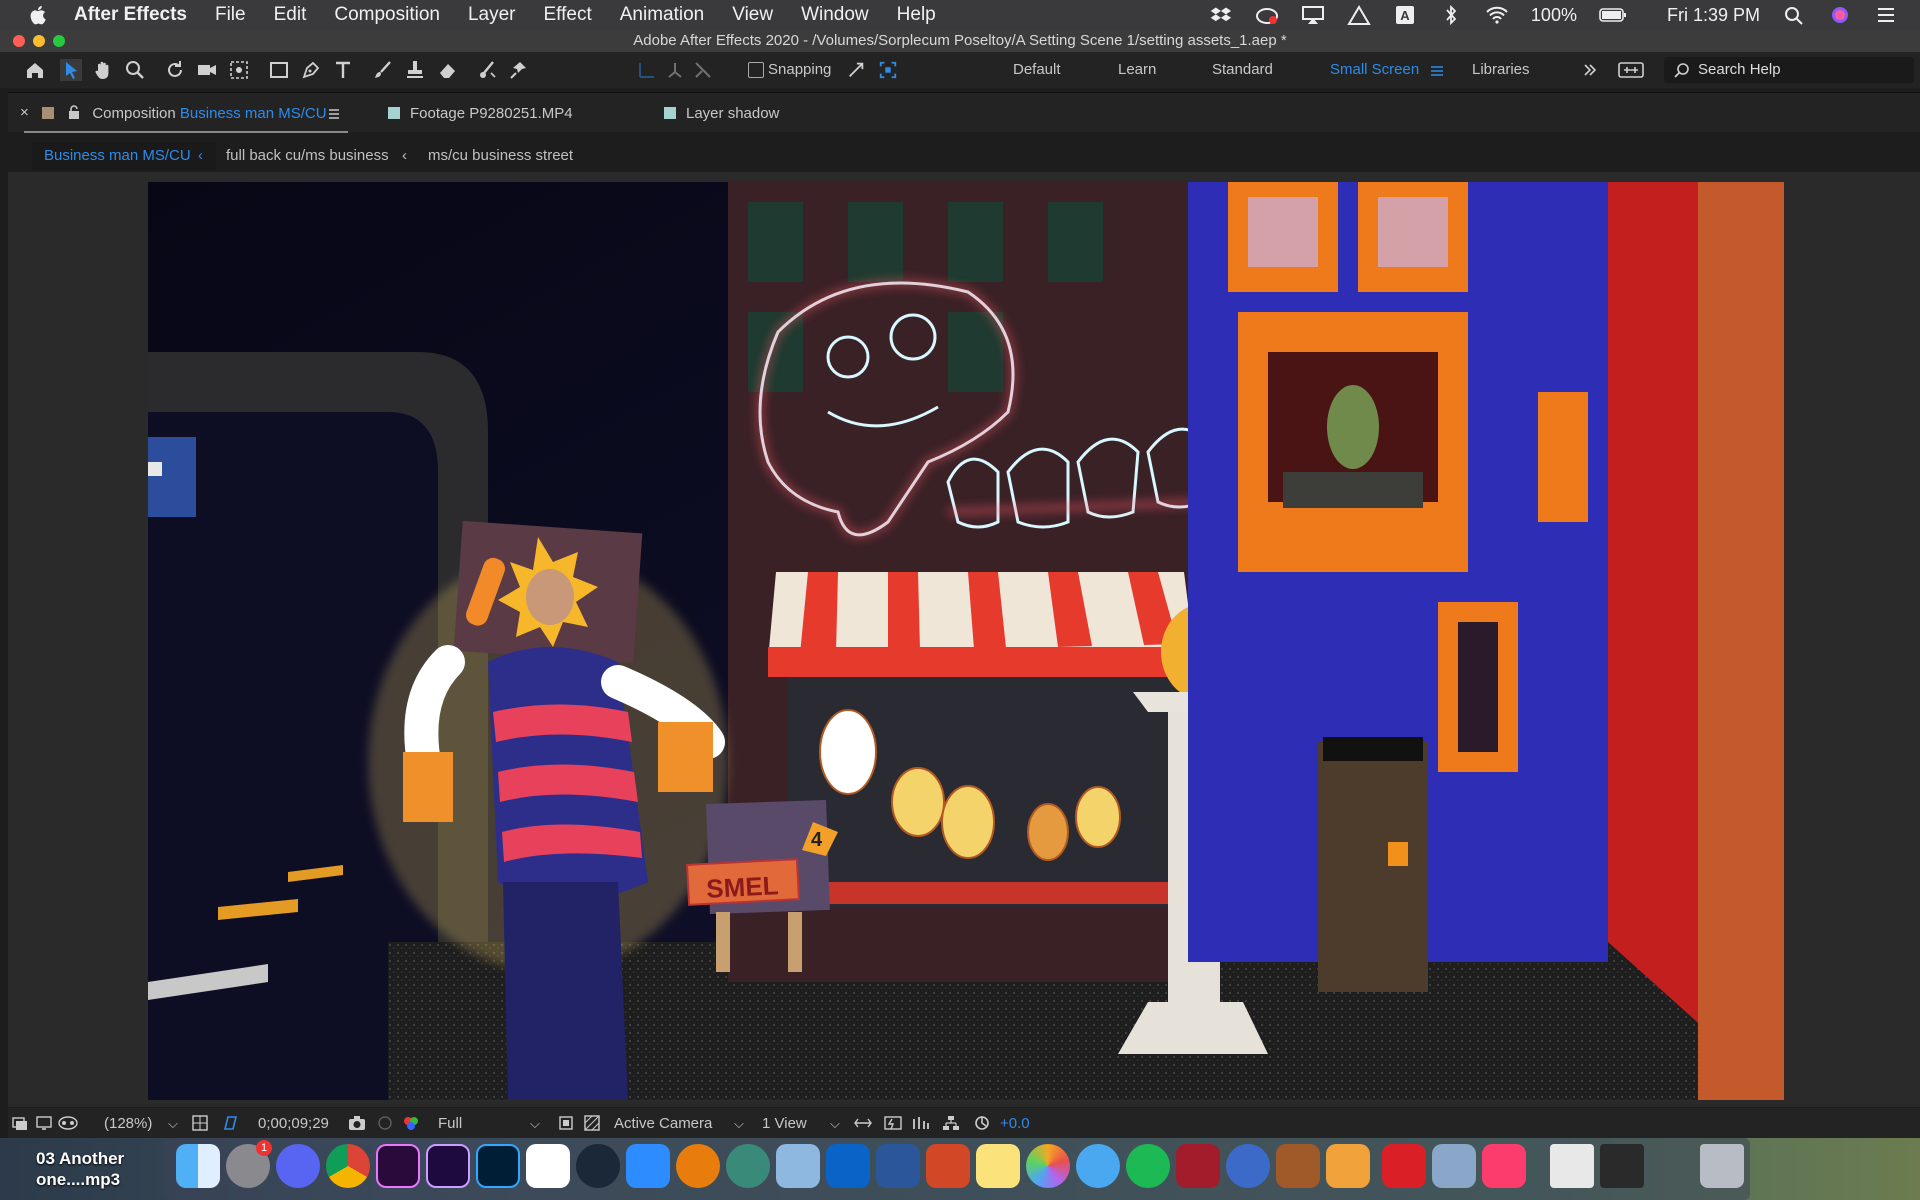 This screenshot has width=1920, height=1200. What do you see at coordinates (398, 1166) in the screenshot?
I see `premiere-icon` at bounding box center [398, 1166].